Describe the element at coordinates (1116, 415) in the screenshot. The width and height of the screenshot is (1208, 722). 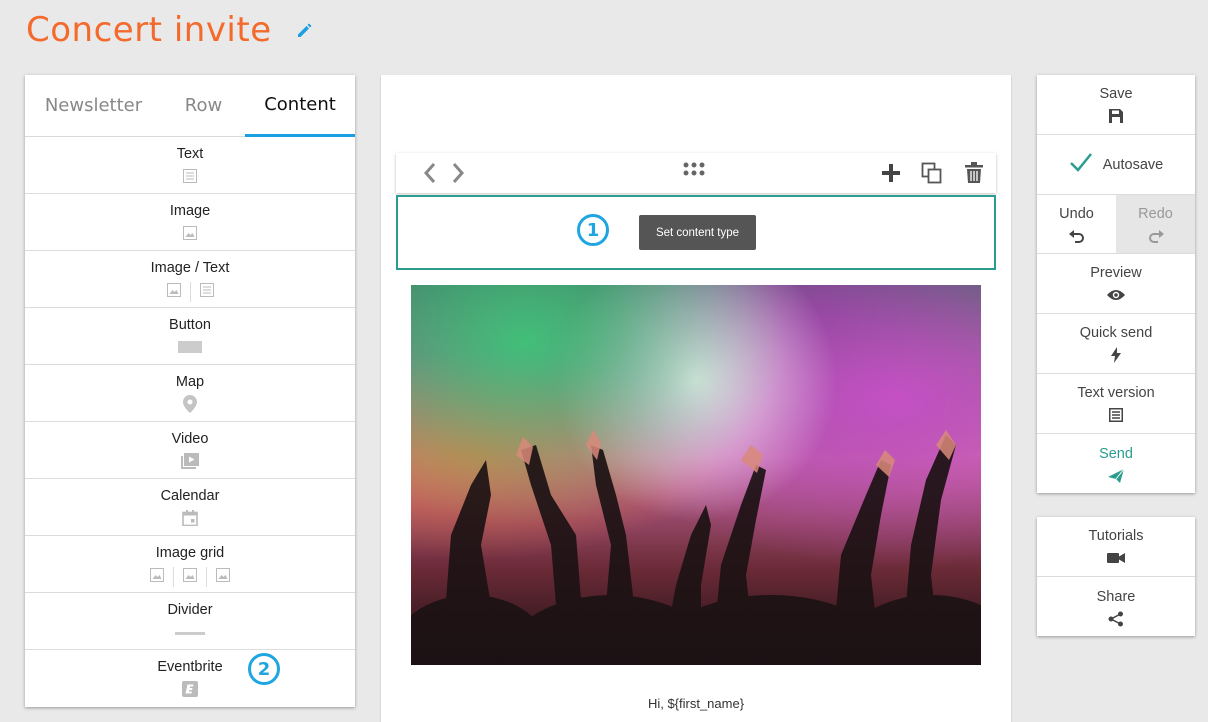
I see `document-icon` at that location.